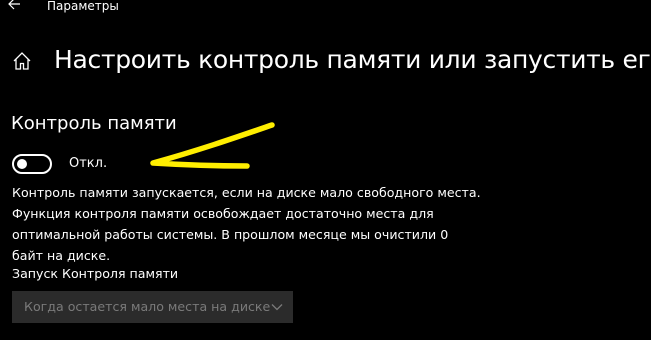 Image resolution: width=651 pixels, height=340 pixels. I want to click on window-title: Параметры, so click(83, 6).